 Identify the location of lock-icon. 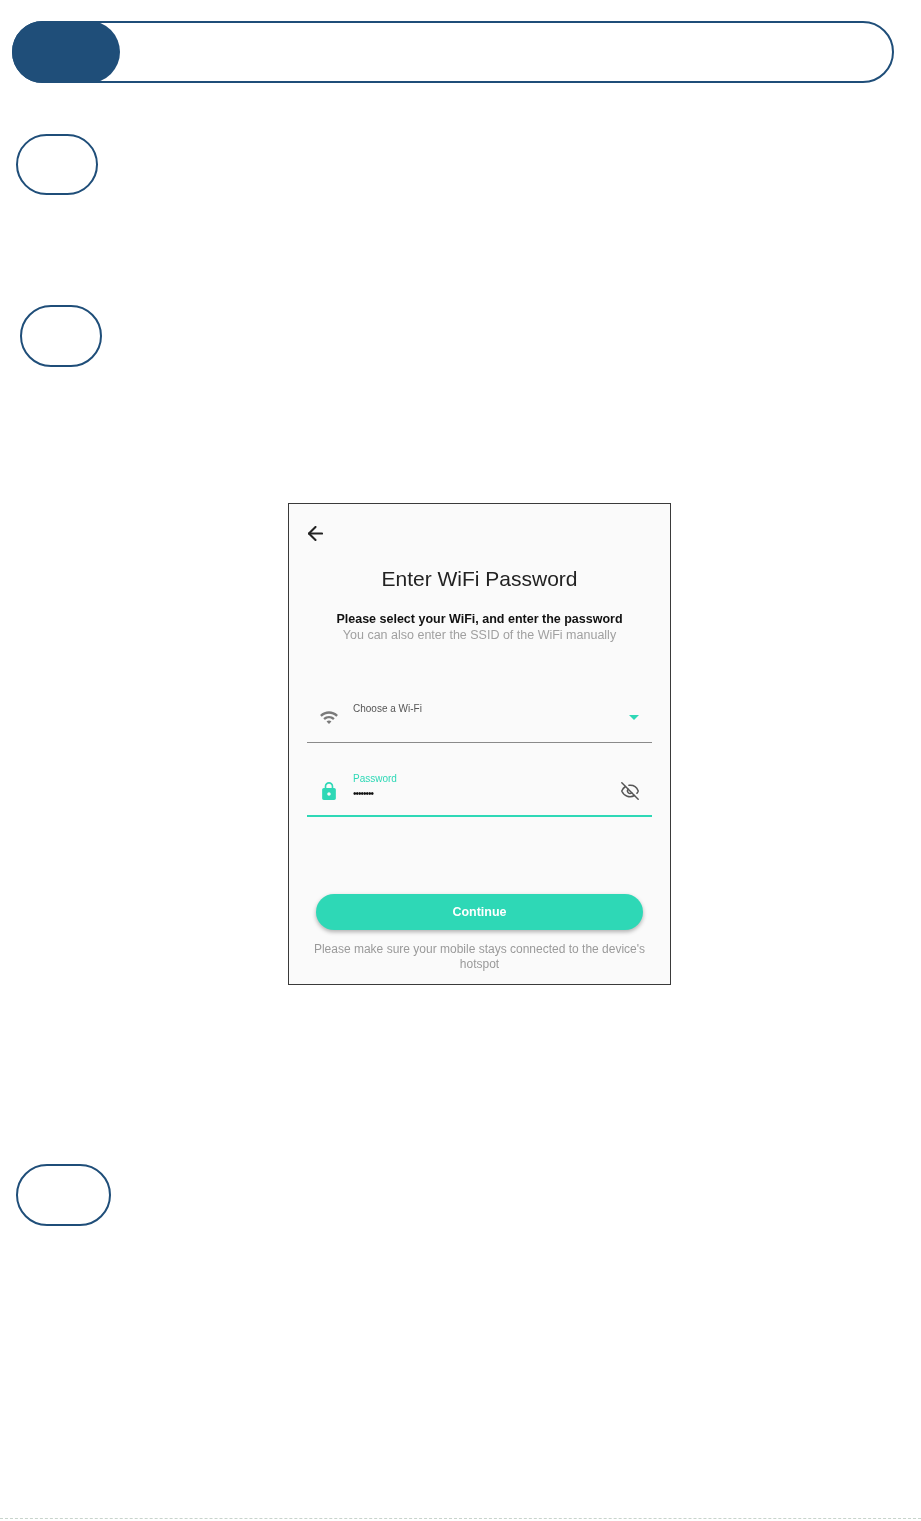
(329, 791).